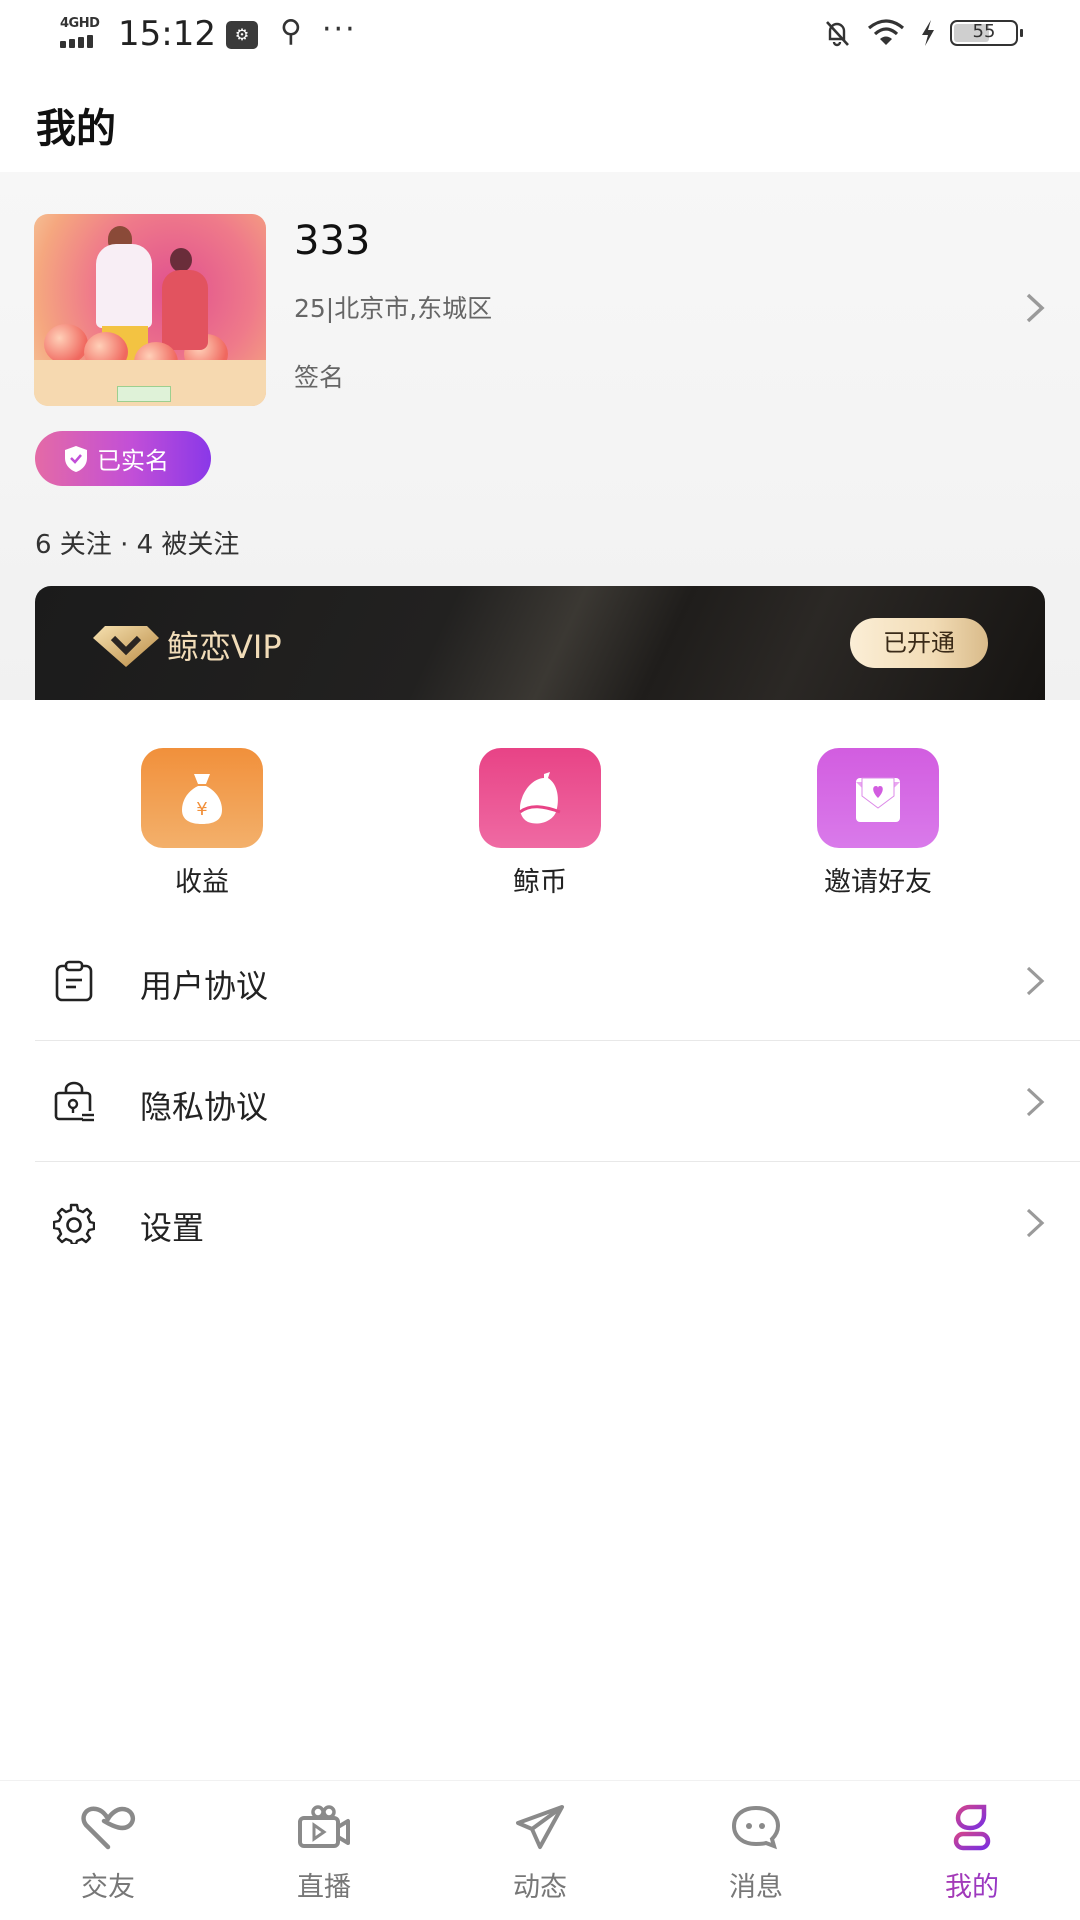  I want to click on quick-actions: ¥ 收益 鲸币 邀请好友, so click(540, 800).